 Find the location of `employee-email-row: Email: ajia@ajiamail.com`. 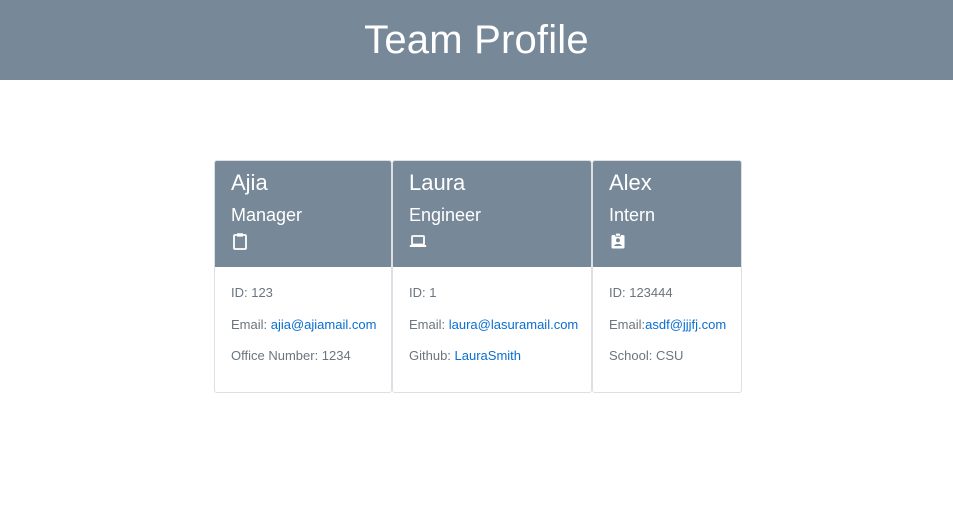

employee-email-row: Email: ajia@ajiamail.com is located at coordinates (304, 331).